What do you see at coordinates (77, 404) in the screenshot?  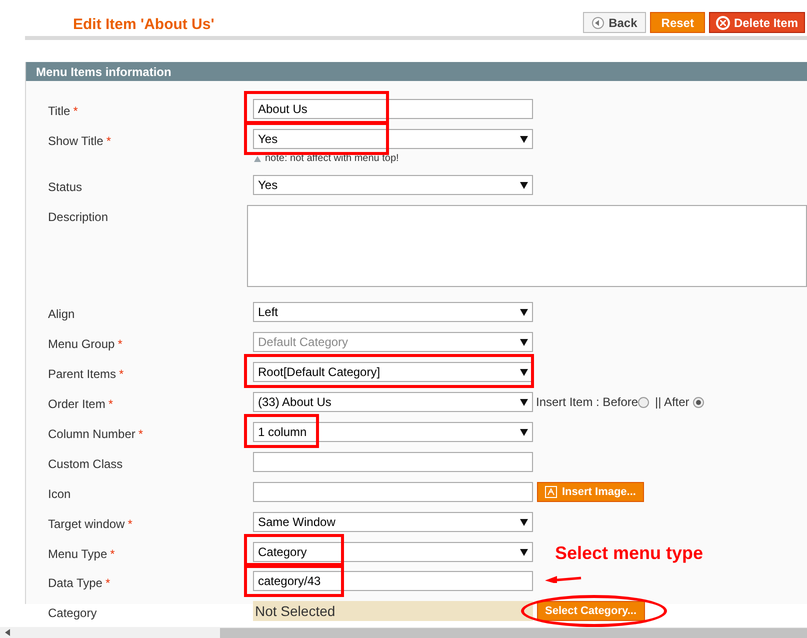 I see `field-label: Order Item` at bounding box center [77, 404].